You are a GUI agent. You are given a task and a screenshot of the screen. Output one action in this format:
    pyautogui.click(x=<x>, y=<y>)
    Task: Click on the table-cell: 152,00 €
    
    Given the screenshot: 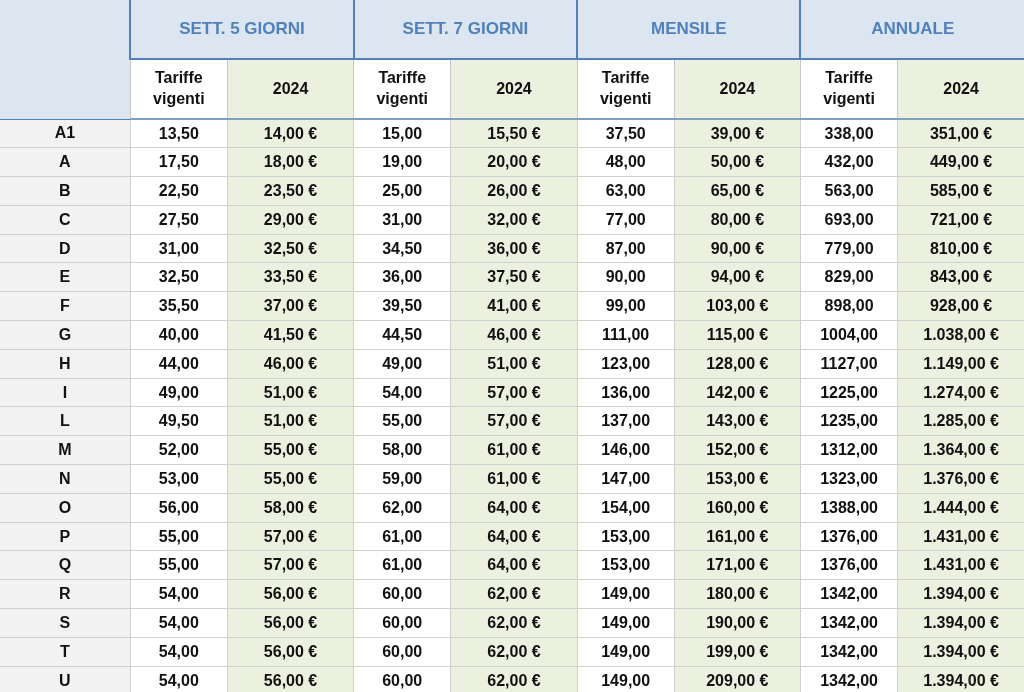 What is the action you would take?
    pyautogui.click(x=737, y=450)
    